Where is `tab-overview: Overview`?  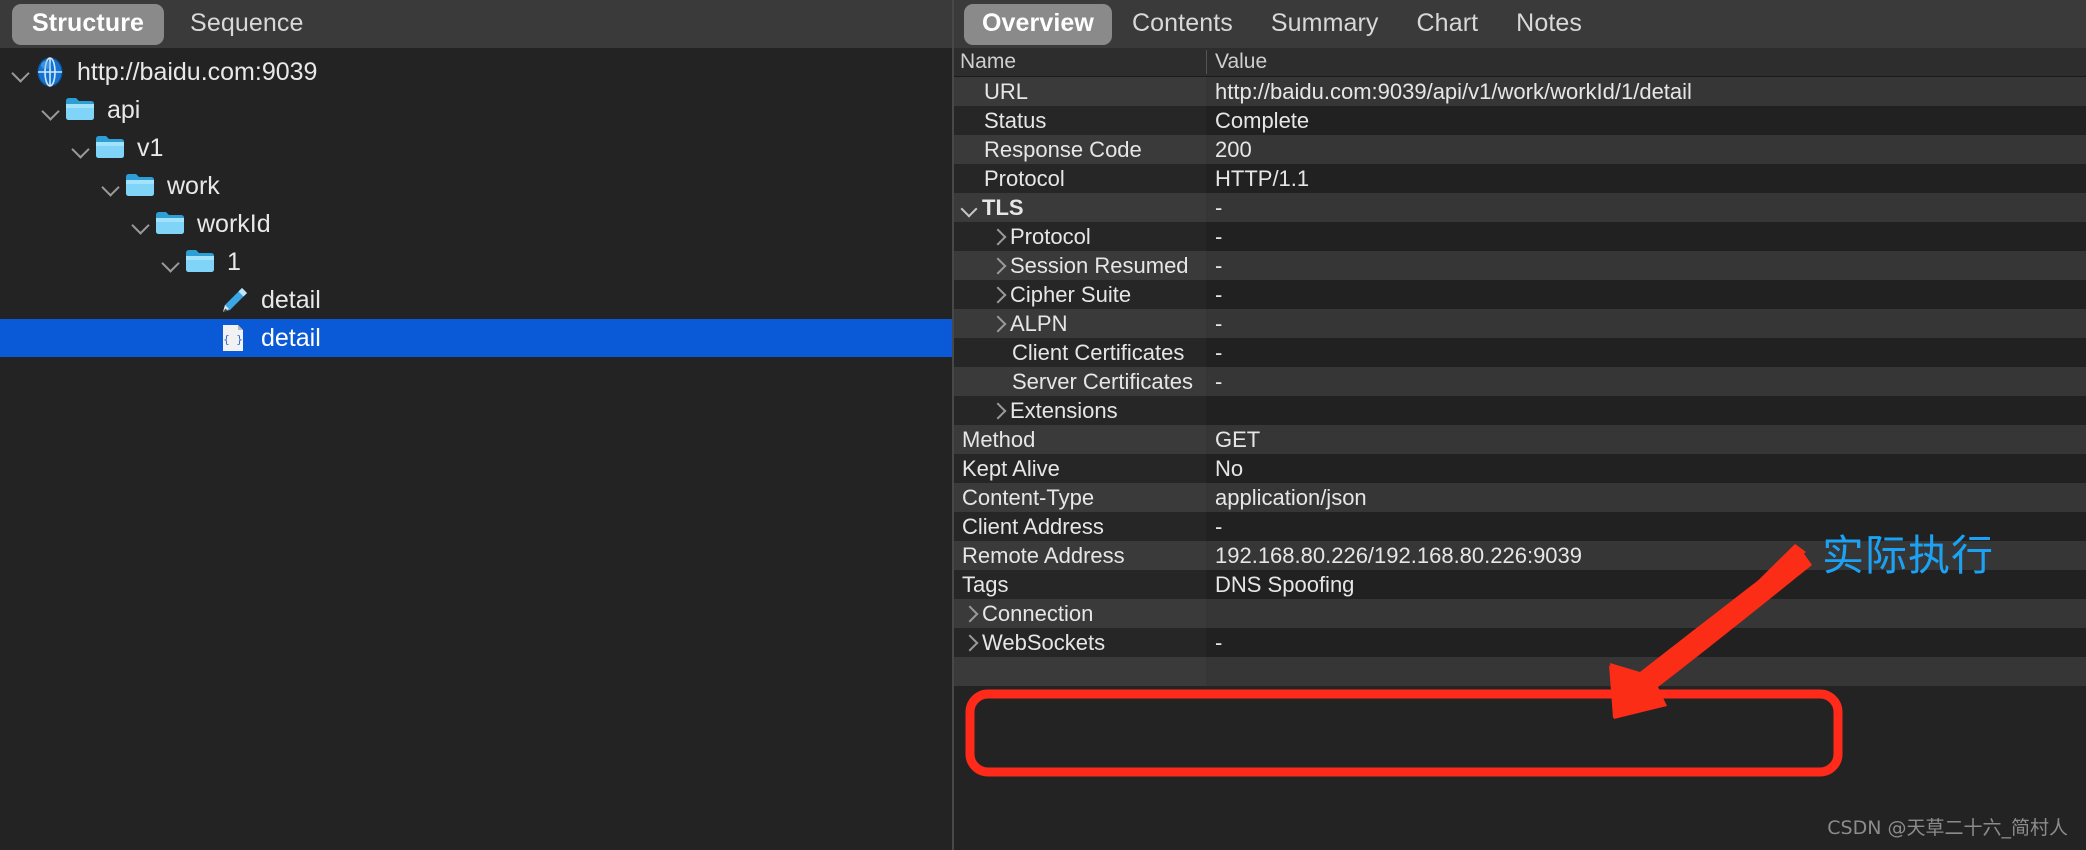 tab-overview: Overview is located at coordinates (1038, 24).